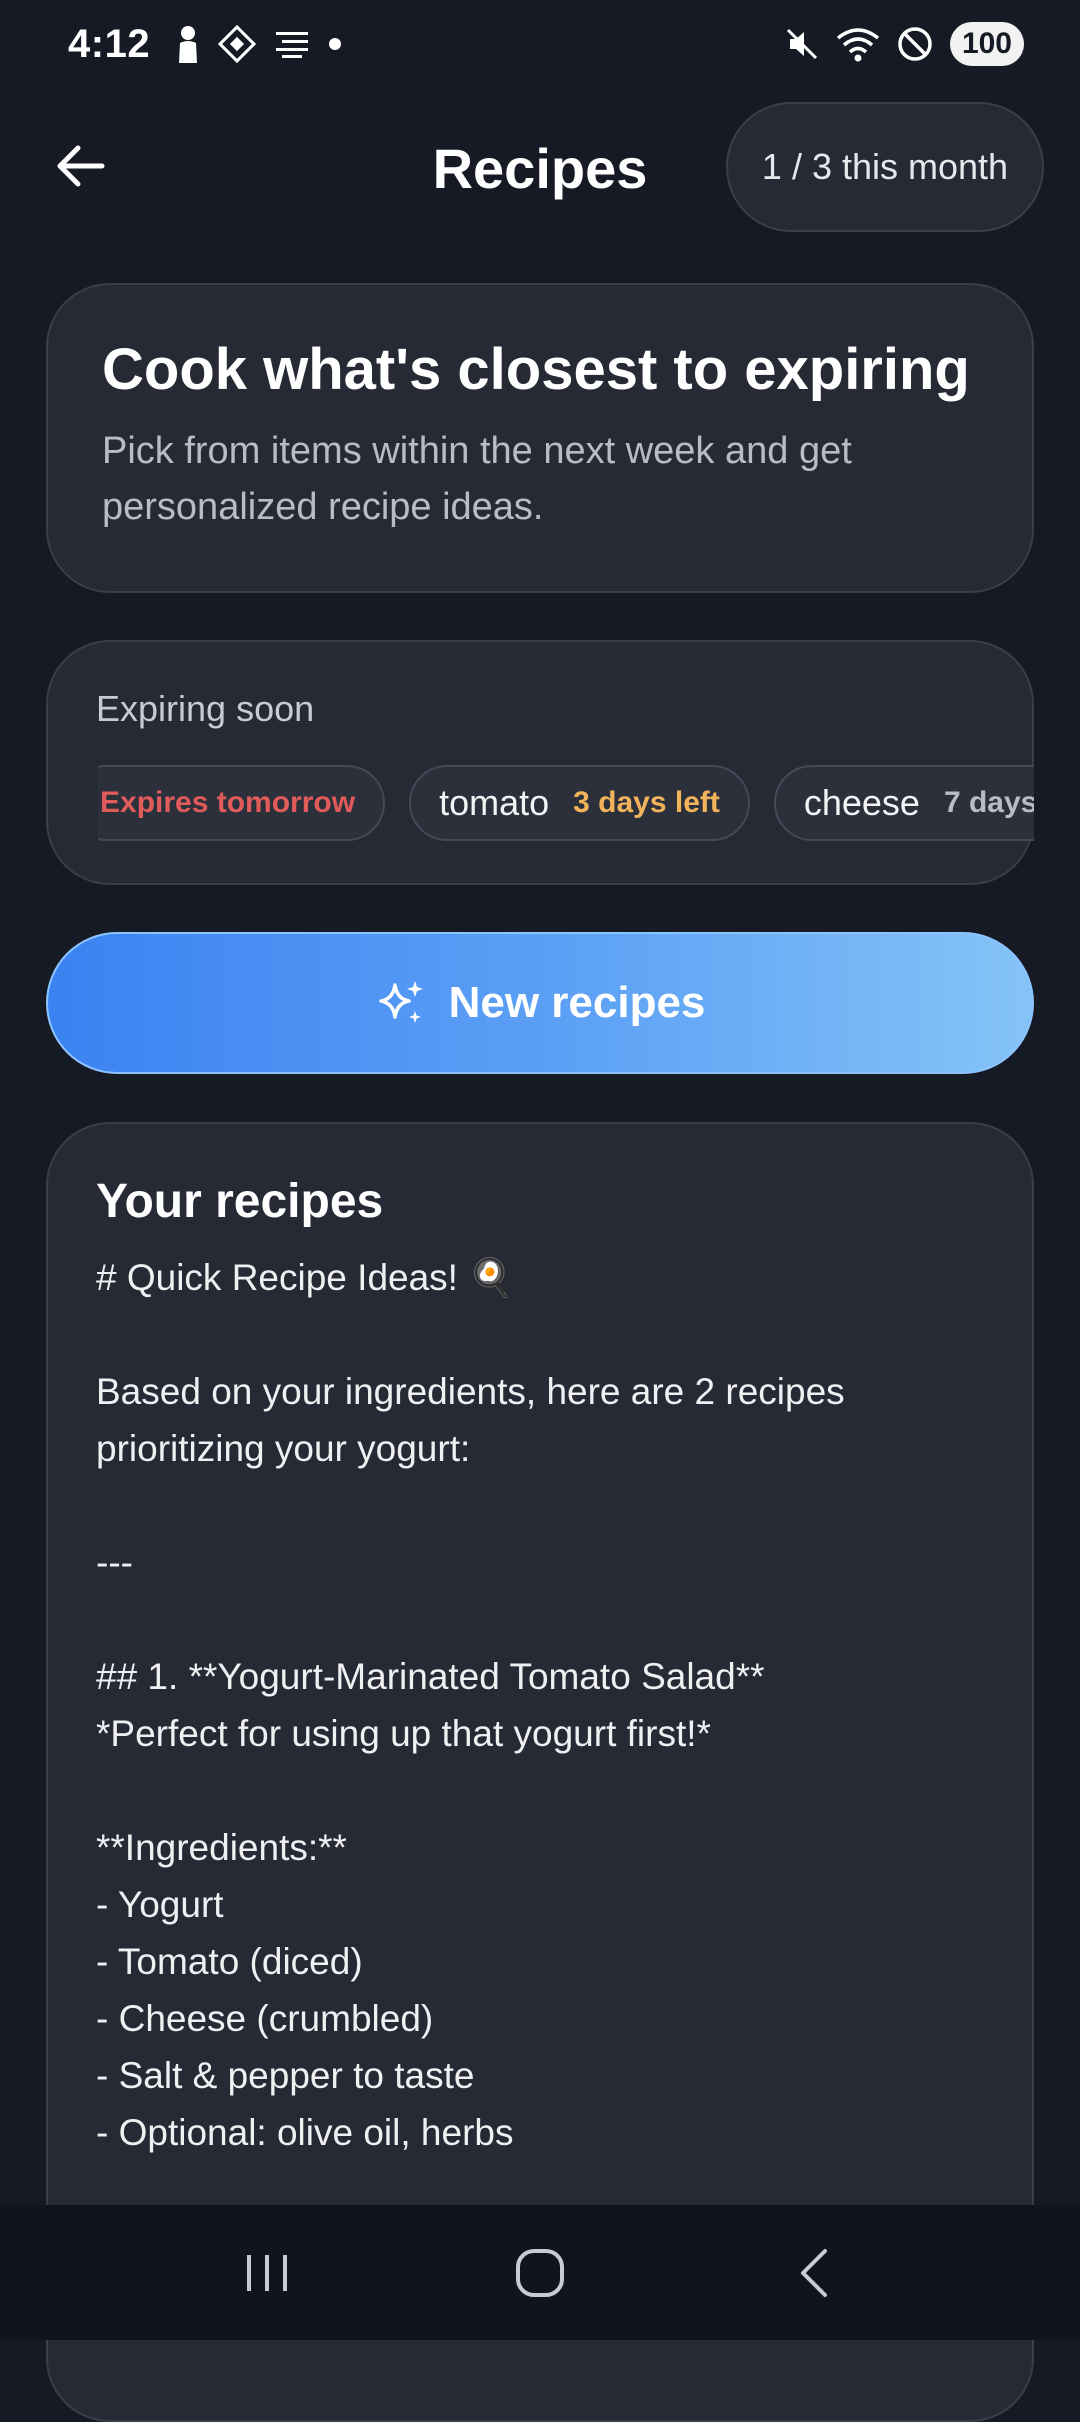  I want to click on app-header: Recipes 1 / 3 this month, so click(540, 170).